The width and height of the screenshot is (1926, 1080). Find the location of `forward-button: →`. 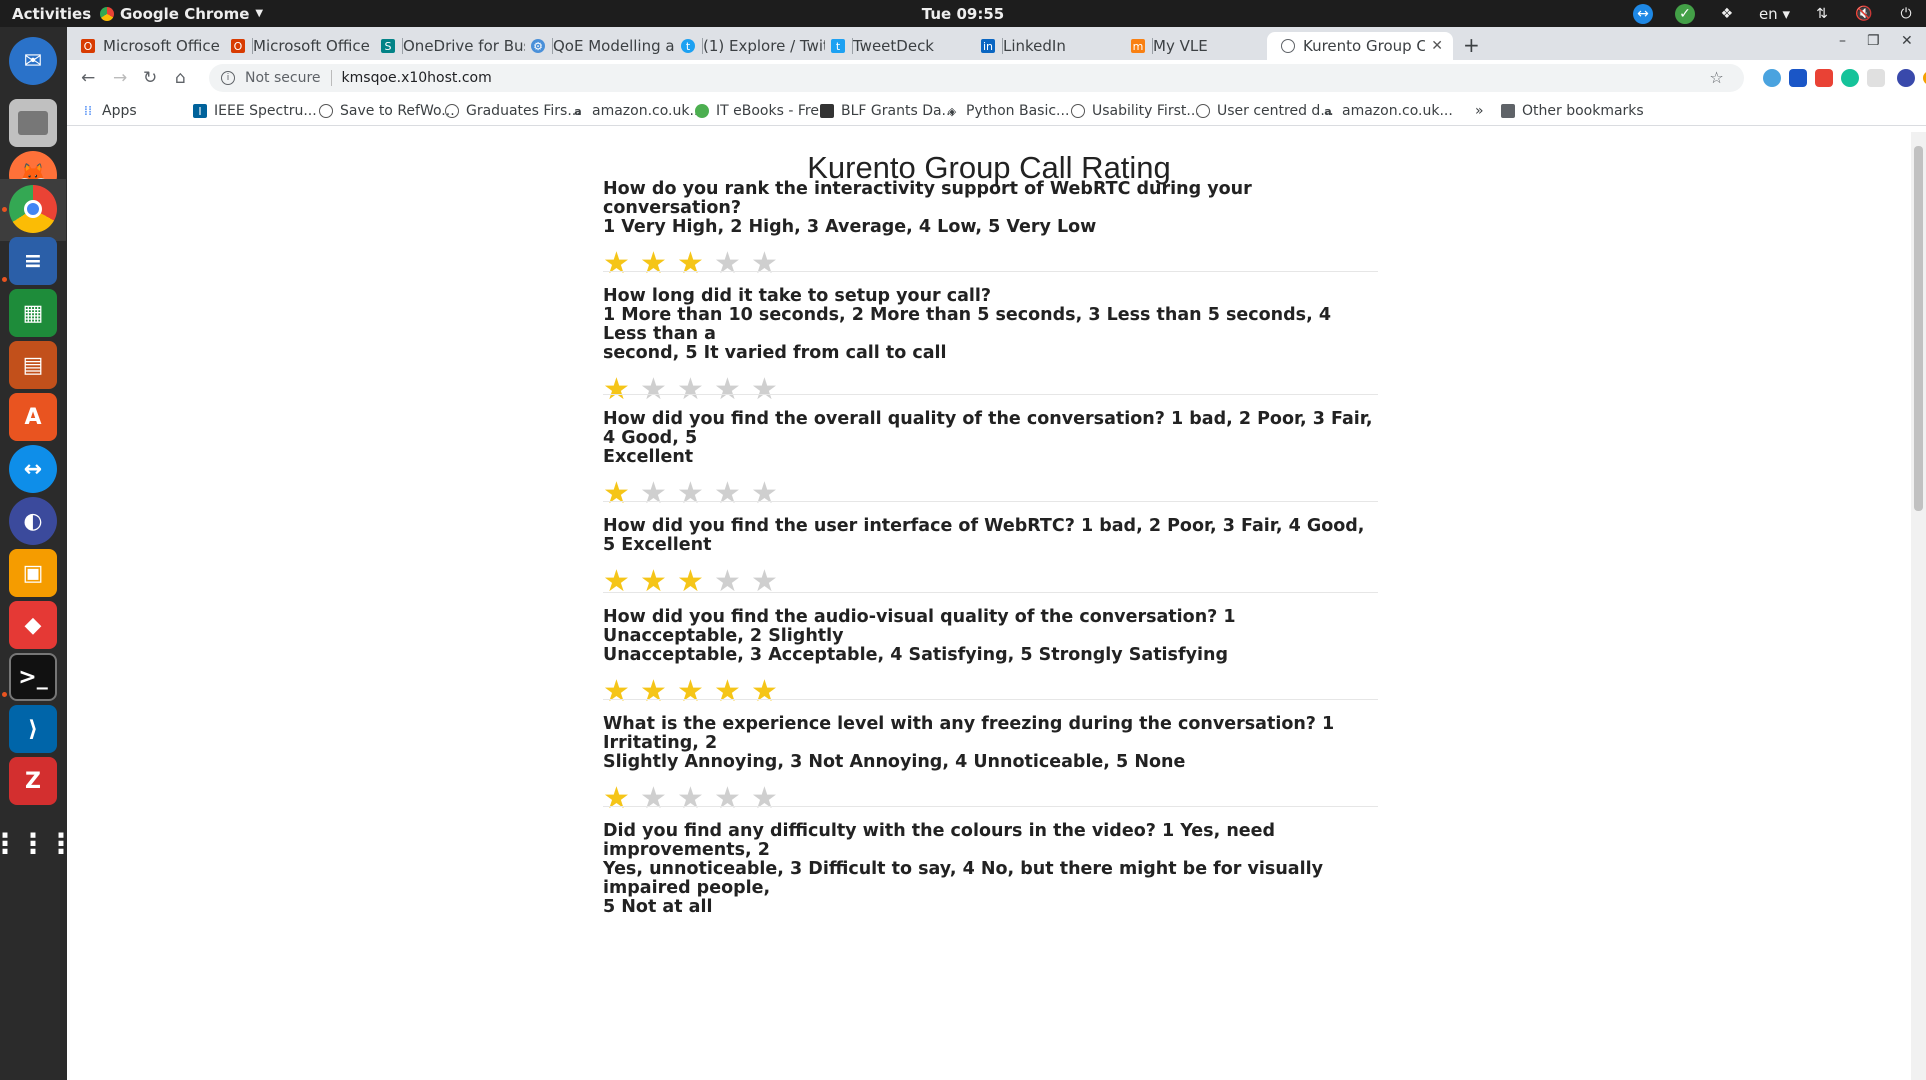

forward-button: → is located at coordinates (120, 78).